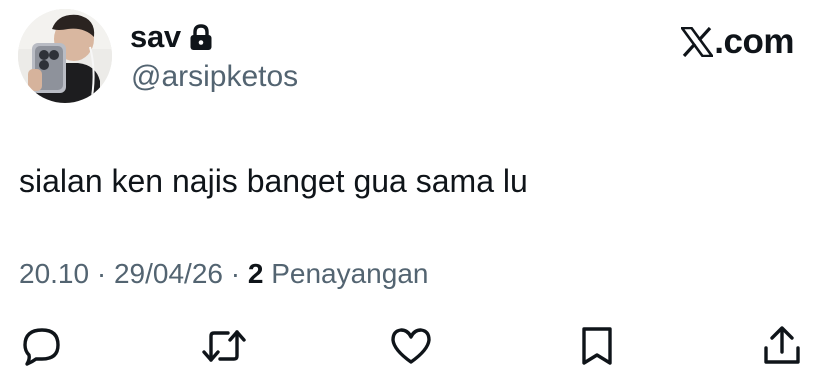  I want to click on share-upload-icon, so click(782, 346).